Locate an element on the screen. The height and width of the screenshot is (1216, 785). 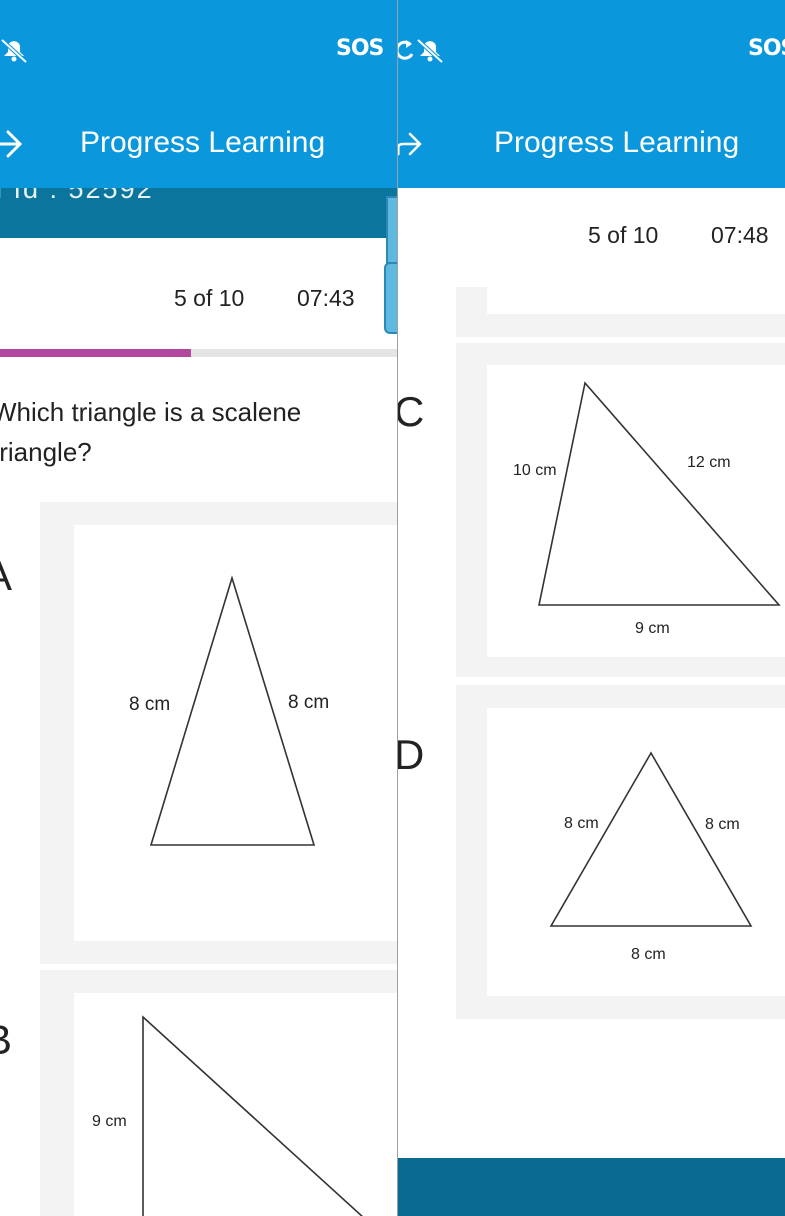
equilateral-triangle-figure: 8 cm 8 cm 8 cm is located at coordinates (651, 857).